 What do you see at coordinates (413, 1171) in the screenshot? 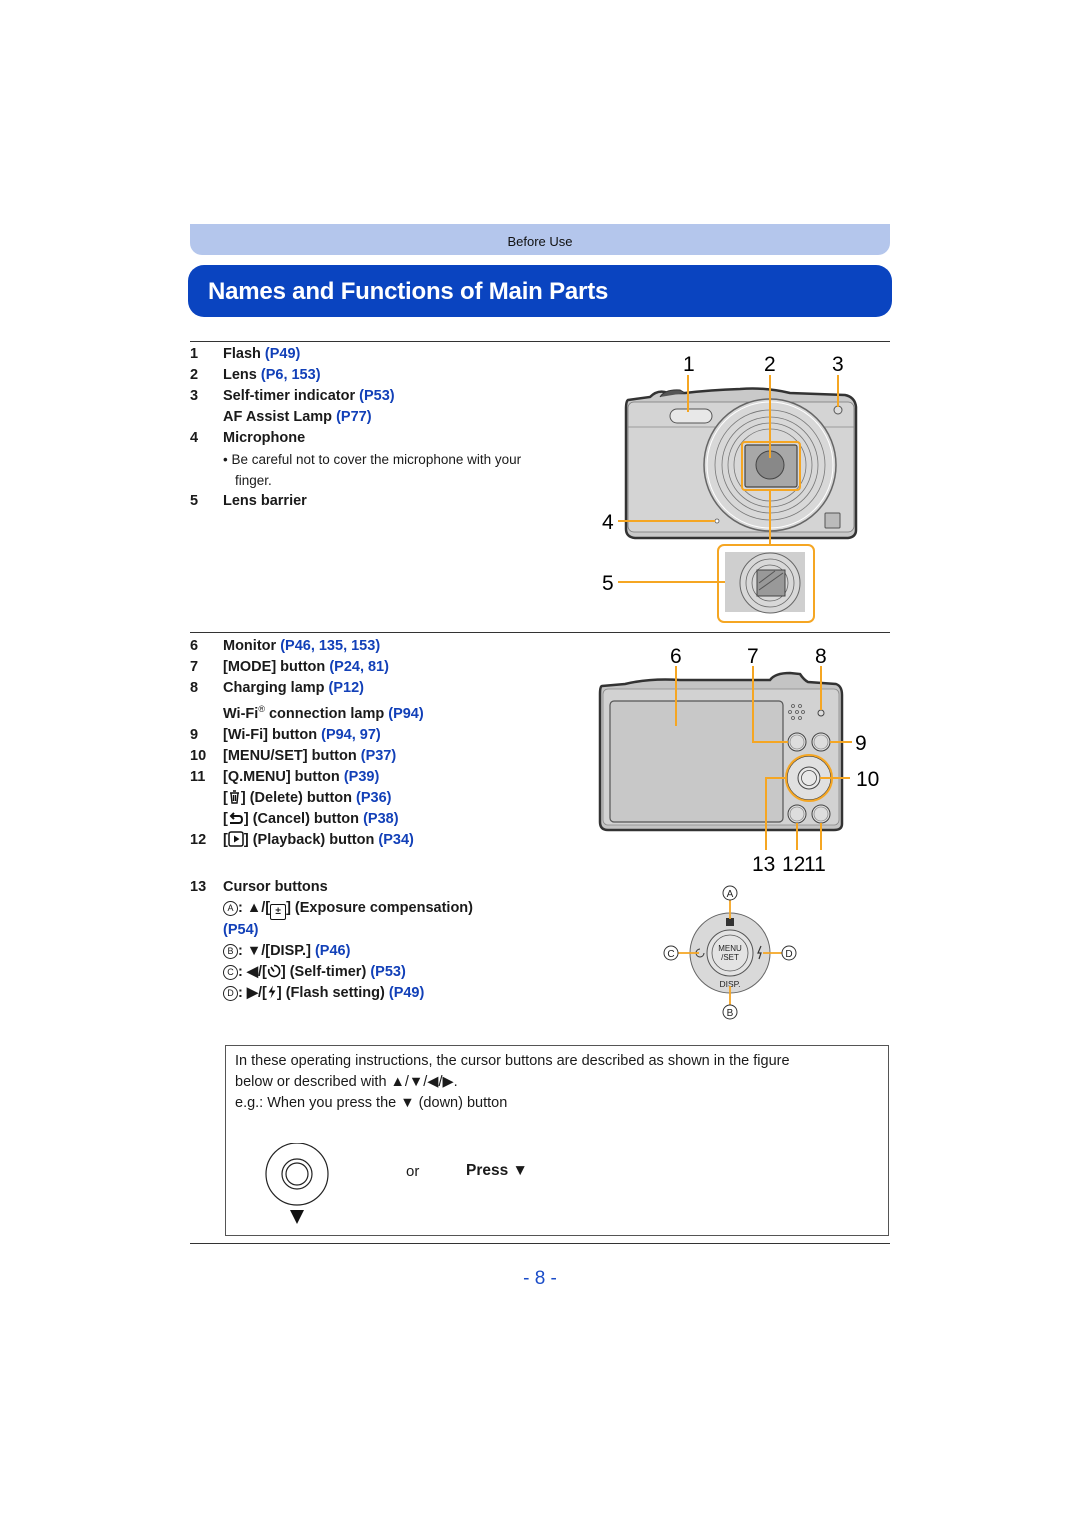
I see `or-label: or` at bounding box center [413, 1171].